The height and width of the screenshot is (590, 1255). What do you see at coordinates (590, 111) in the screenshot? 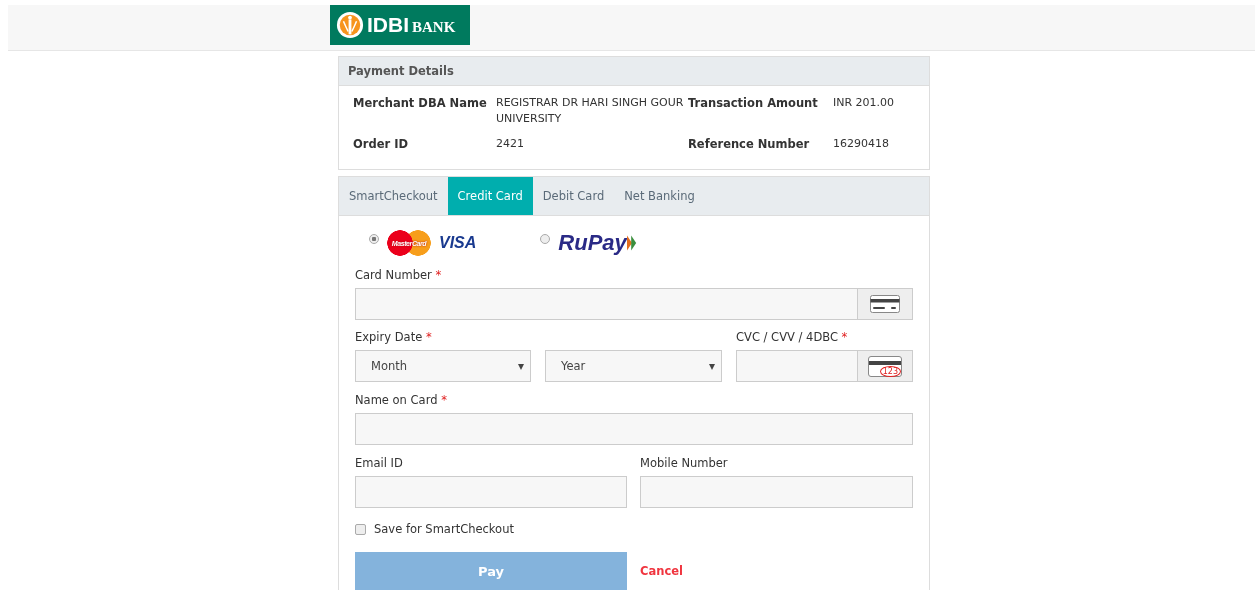
I see `field-value: REGISTRAR DR HARI SINGH GOUR UNIVERSITY` at bounding box center [590, 111].